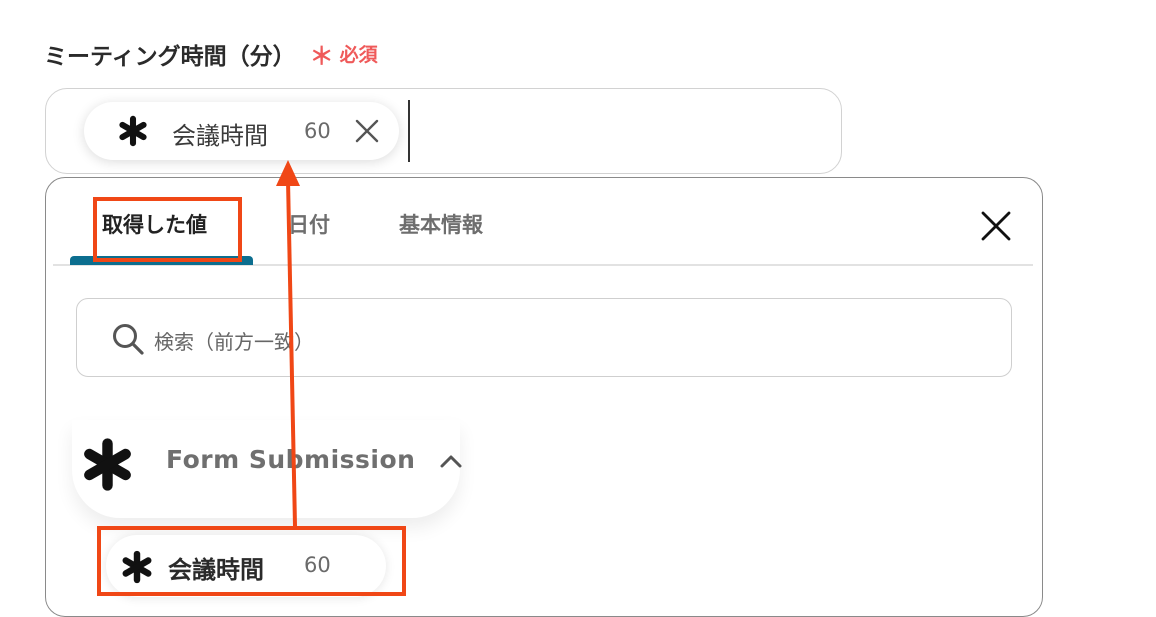 The width and height of the screenshot is (1156, 617). What do you see at coordinates (251, 561) in the screenshot?
I see `highlight-box-item` at bounding box center [251, 561].